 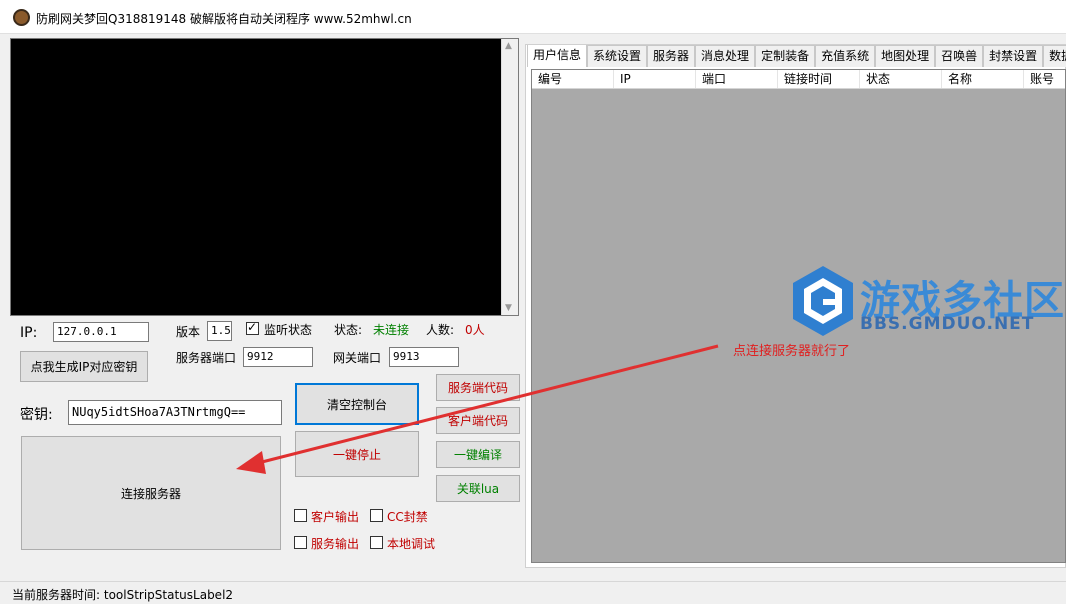 What do you see at coordinates (424, 357) in the screenshot?
I see `gateway-port-input: 9913` at bounding box center [424, 357].